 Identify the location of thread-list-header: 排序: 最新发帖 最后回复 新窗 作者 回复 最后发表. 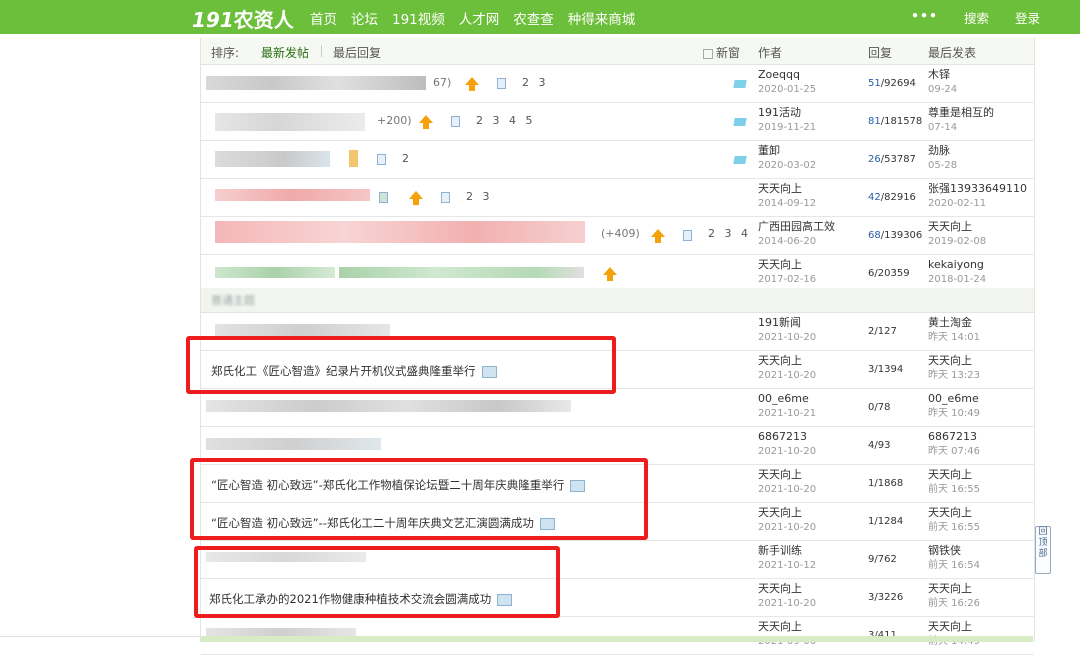
(617, 51).